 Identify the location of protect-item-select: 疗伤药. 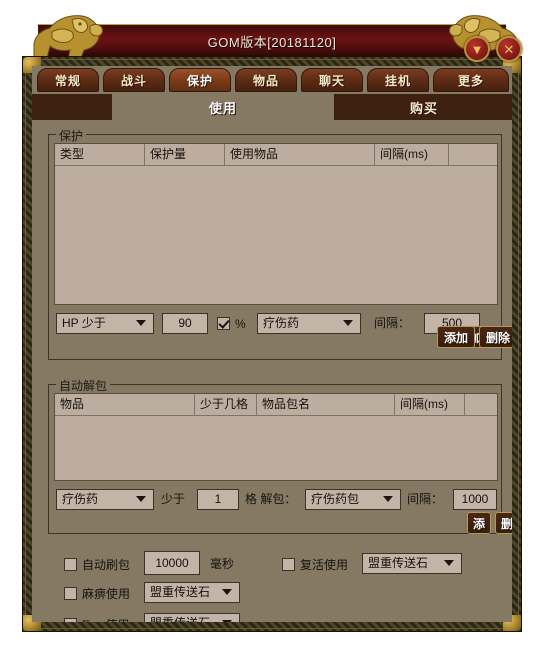
(309, 323).